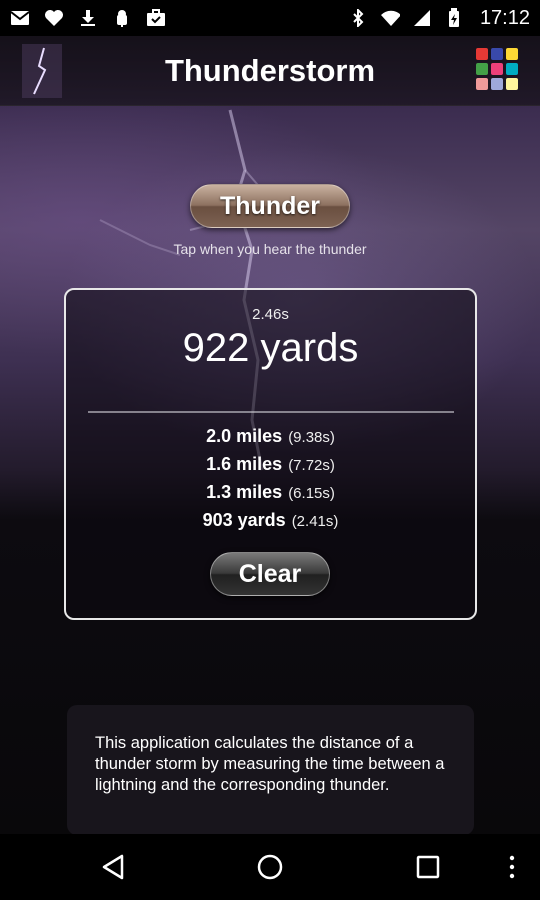 The image size is (540, 900). Describe the element at coordinates (504, 17) in the screenshot. I see `status-time: 17:12` at that location.